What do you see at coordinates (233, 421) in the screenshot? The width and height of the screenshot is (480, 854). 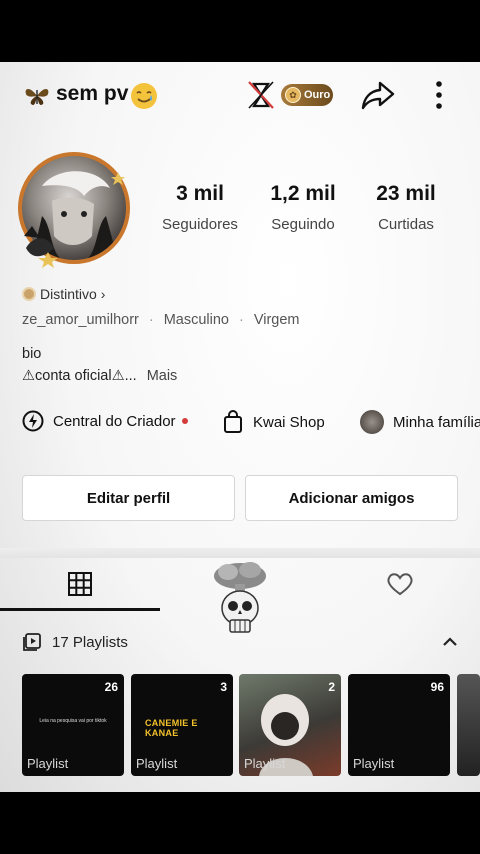 I see `shopping-bag-icon` at bounding box center [233, 421].